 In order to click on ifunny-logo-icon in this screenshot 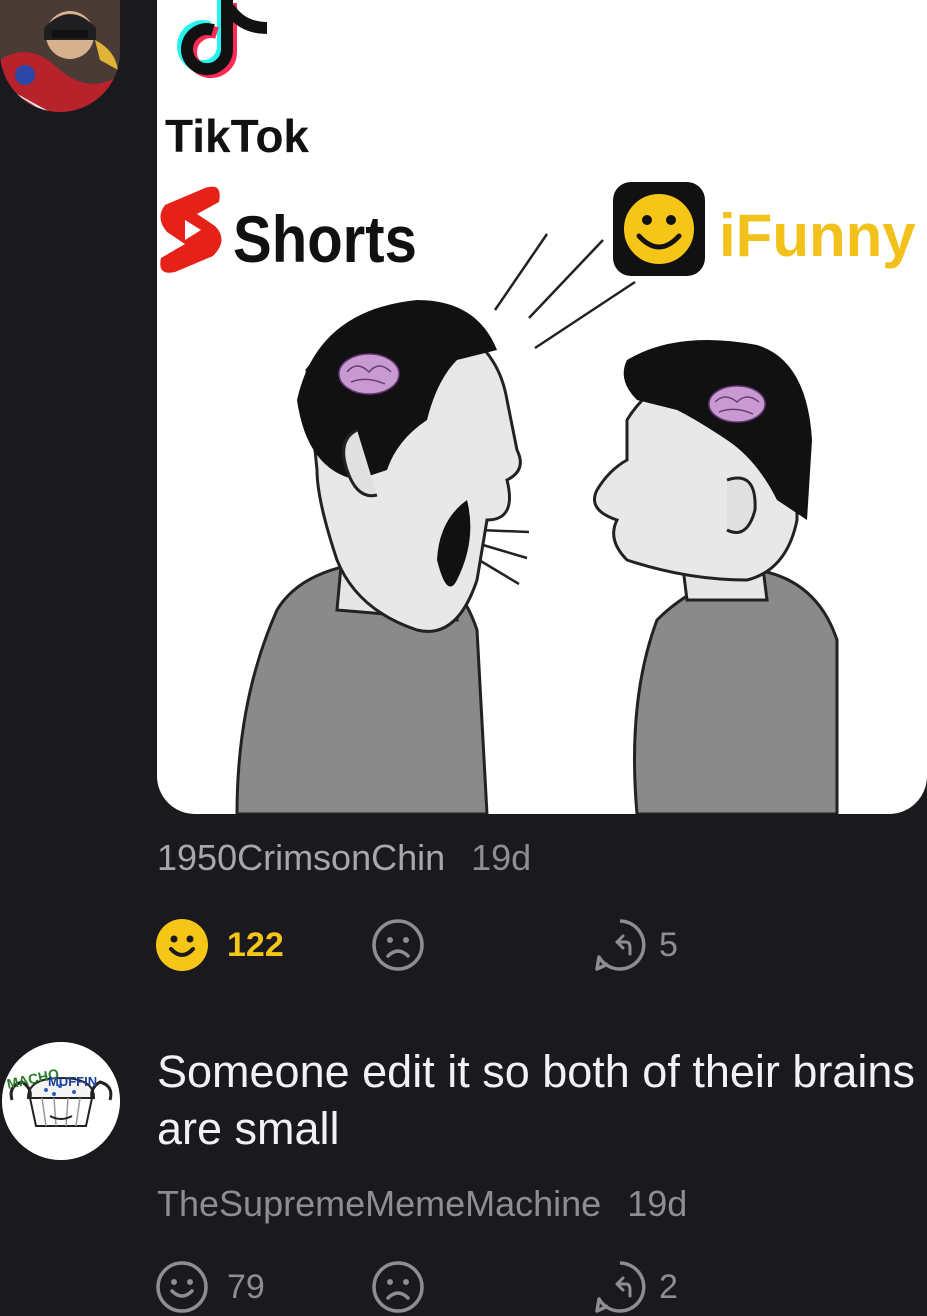, I will do `click(659, 229)`.